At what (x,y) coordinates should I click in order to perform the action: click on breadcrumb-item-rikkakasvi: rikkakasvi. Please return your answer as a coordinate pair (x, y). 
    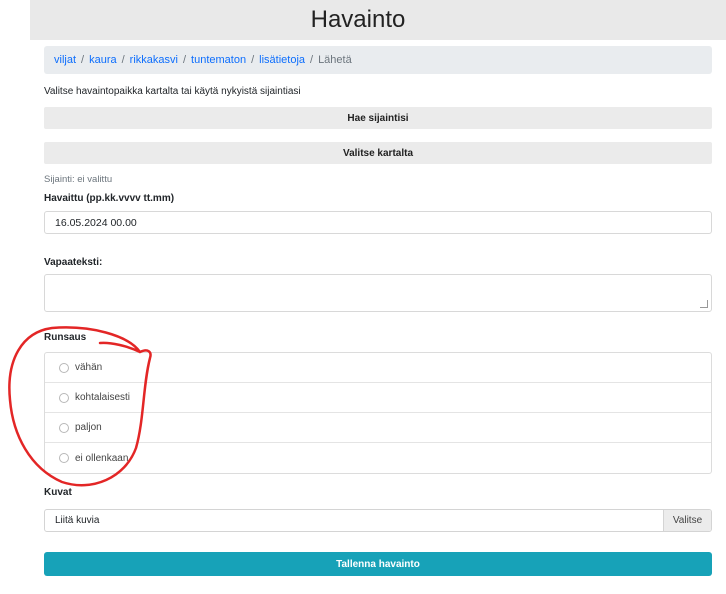
    Looking at the image, I should click on (154, 60).